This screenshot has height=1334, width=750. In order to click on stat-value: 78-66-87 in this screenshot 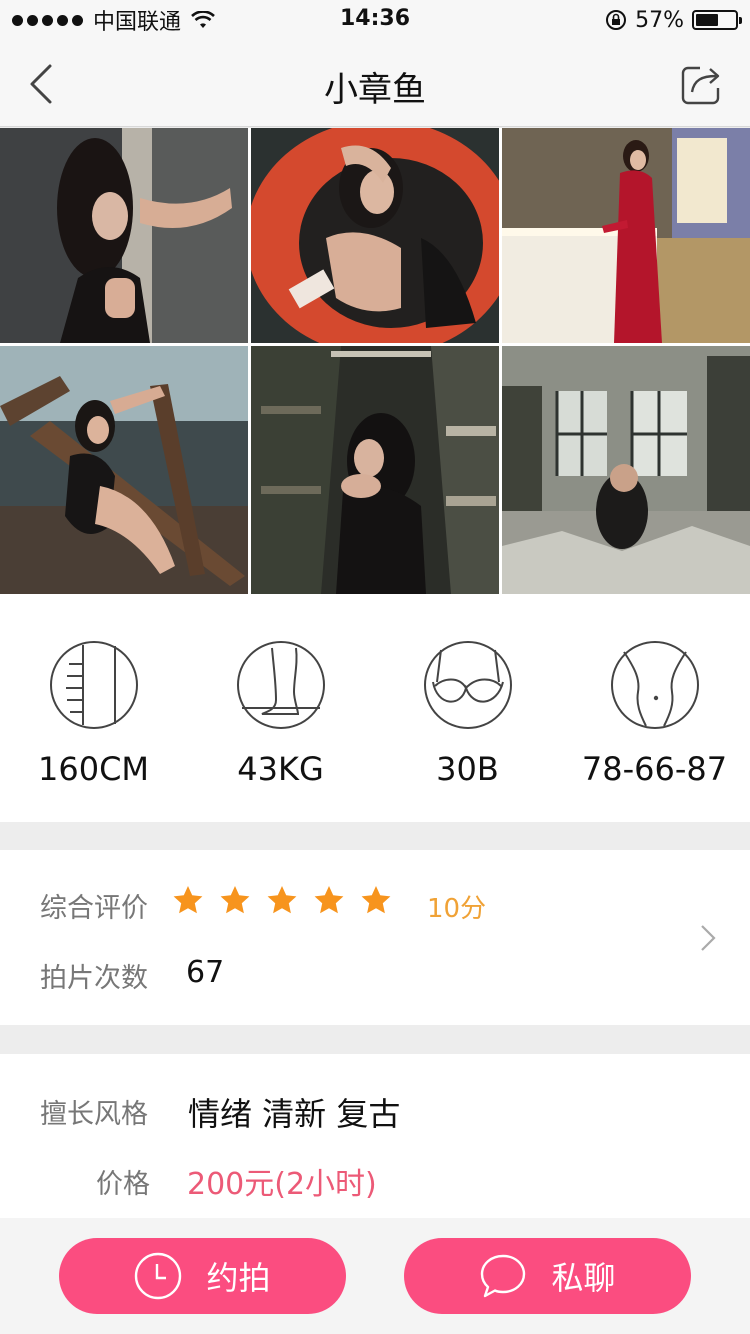, I will do `click(654, 769)`.